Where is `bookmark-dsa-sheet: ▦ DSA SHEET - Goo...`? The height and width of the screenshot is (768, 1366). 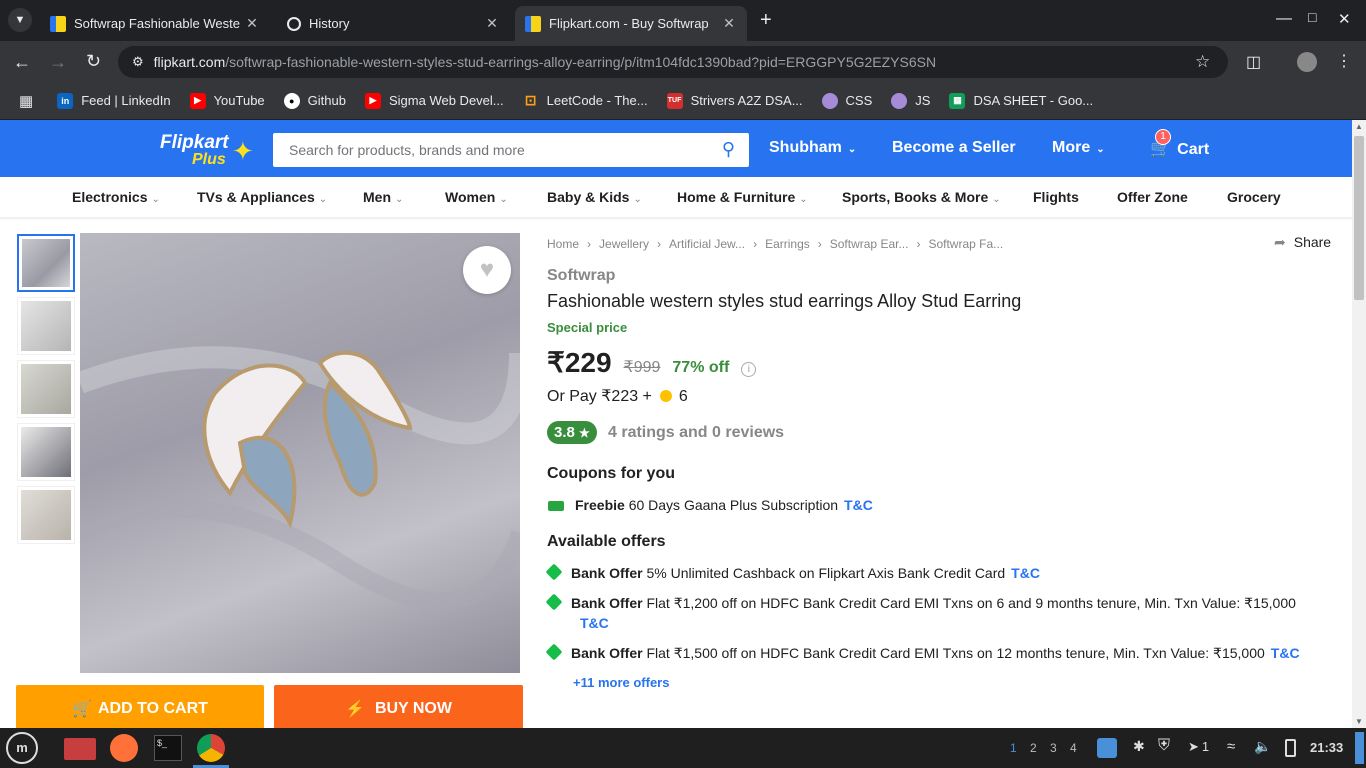
bookmark-dsa-sheet: ▦ DSA SHEET - Goo... is located at coordinates (1021, 100).